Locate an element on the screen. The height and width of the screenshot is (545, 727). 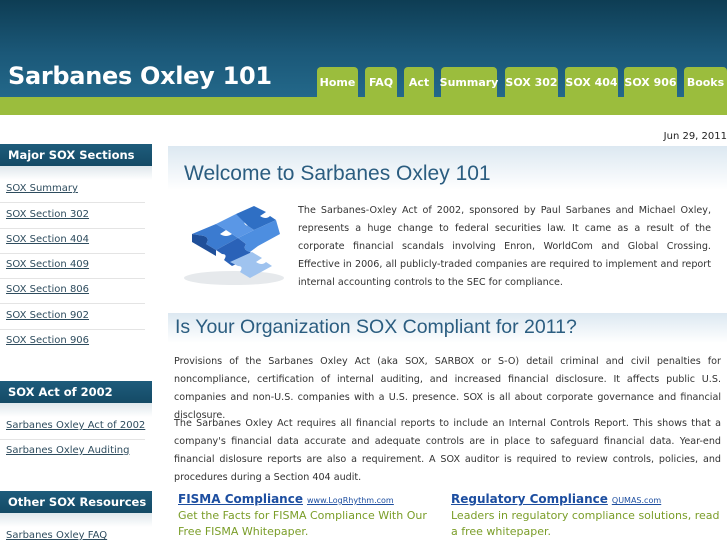
ad-regulatory: Regulatory Compliance QUMAS.com is located at coordinates (556, 499).